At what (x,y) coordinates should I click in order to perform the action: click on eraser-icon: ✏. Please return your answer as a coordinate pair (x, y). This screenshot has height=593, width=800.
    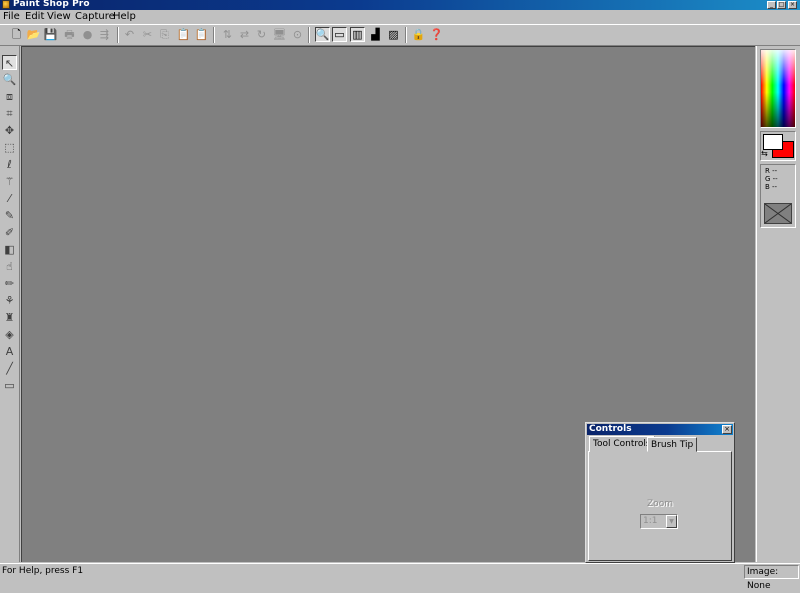
    Looking at the image, I should click on (9, 283).